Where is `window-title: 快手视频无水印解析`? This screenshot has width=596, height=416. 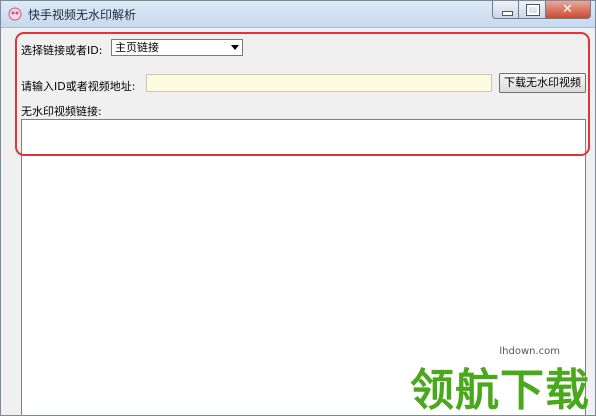 window-title: 快手视频无水印解析 is located at coordinates (82, 15).